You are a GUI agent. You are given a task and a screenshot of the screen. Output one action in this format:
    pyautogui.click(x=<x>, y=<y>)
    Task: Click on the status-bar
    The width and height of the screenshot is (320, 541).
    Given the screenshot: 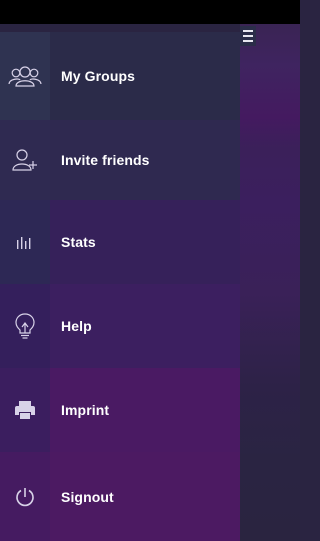 What is the action you would take?
    pyautogui.click(x=150, y=12)
    